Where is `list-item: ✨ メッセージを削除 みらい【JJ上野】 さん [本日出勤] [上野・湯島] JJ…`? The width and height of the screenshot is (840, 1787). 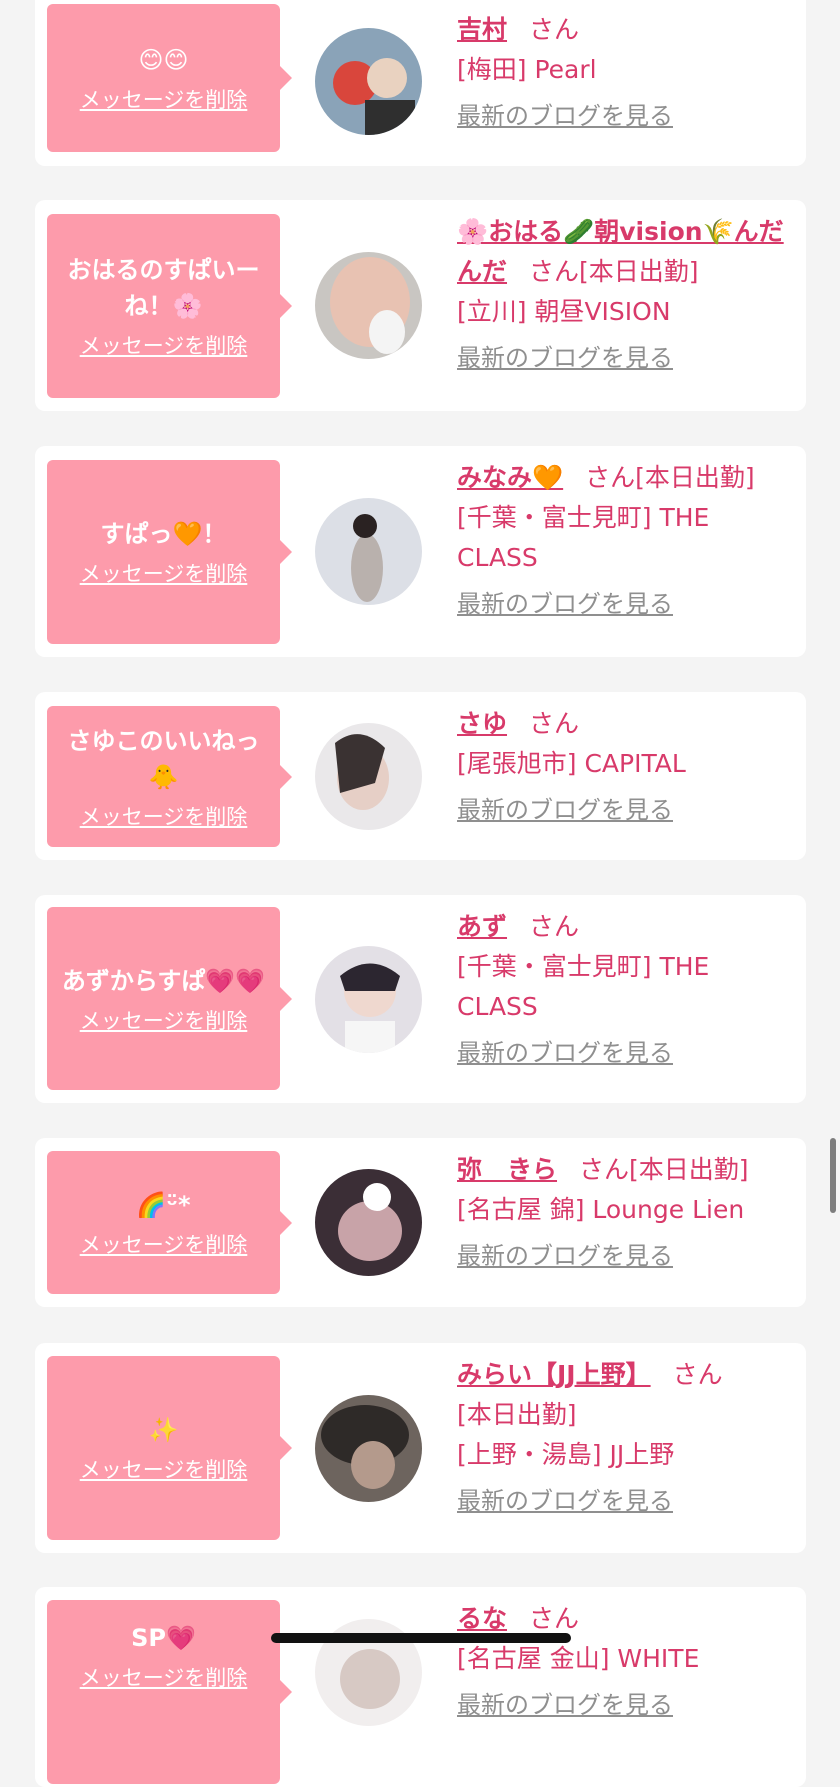 list-item: ✨ メッセージを削除 みらい【JJ上野】 さん [本日出勤] [上野・湯島] JJ… is located at coordinates (420, 1448).